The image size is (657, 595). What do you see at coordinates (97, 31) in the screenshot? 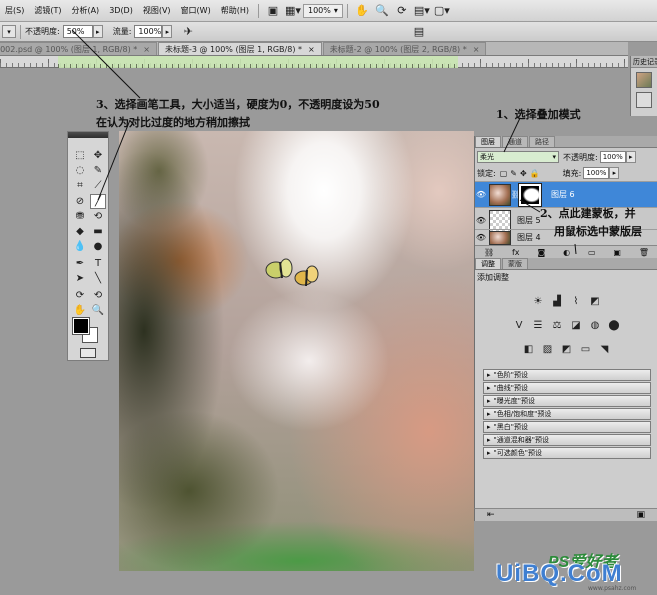
I see `opacity-slider-toggle: ▸` at bounding box center [97, 31].